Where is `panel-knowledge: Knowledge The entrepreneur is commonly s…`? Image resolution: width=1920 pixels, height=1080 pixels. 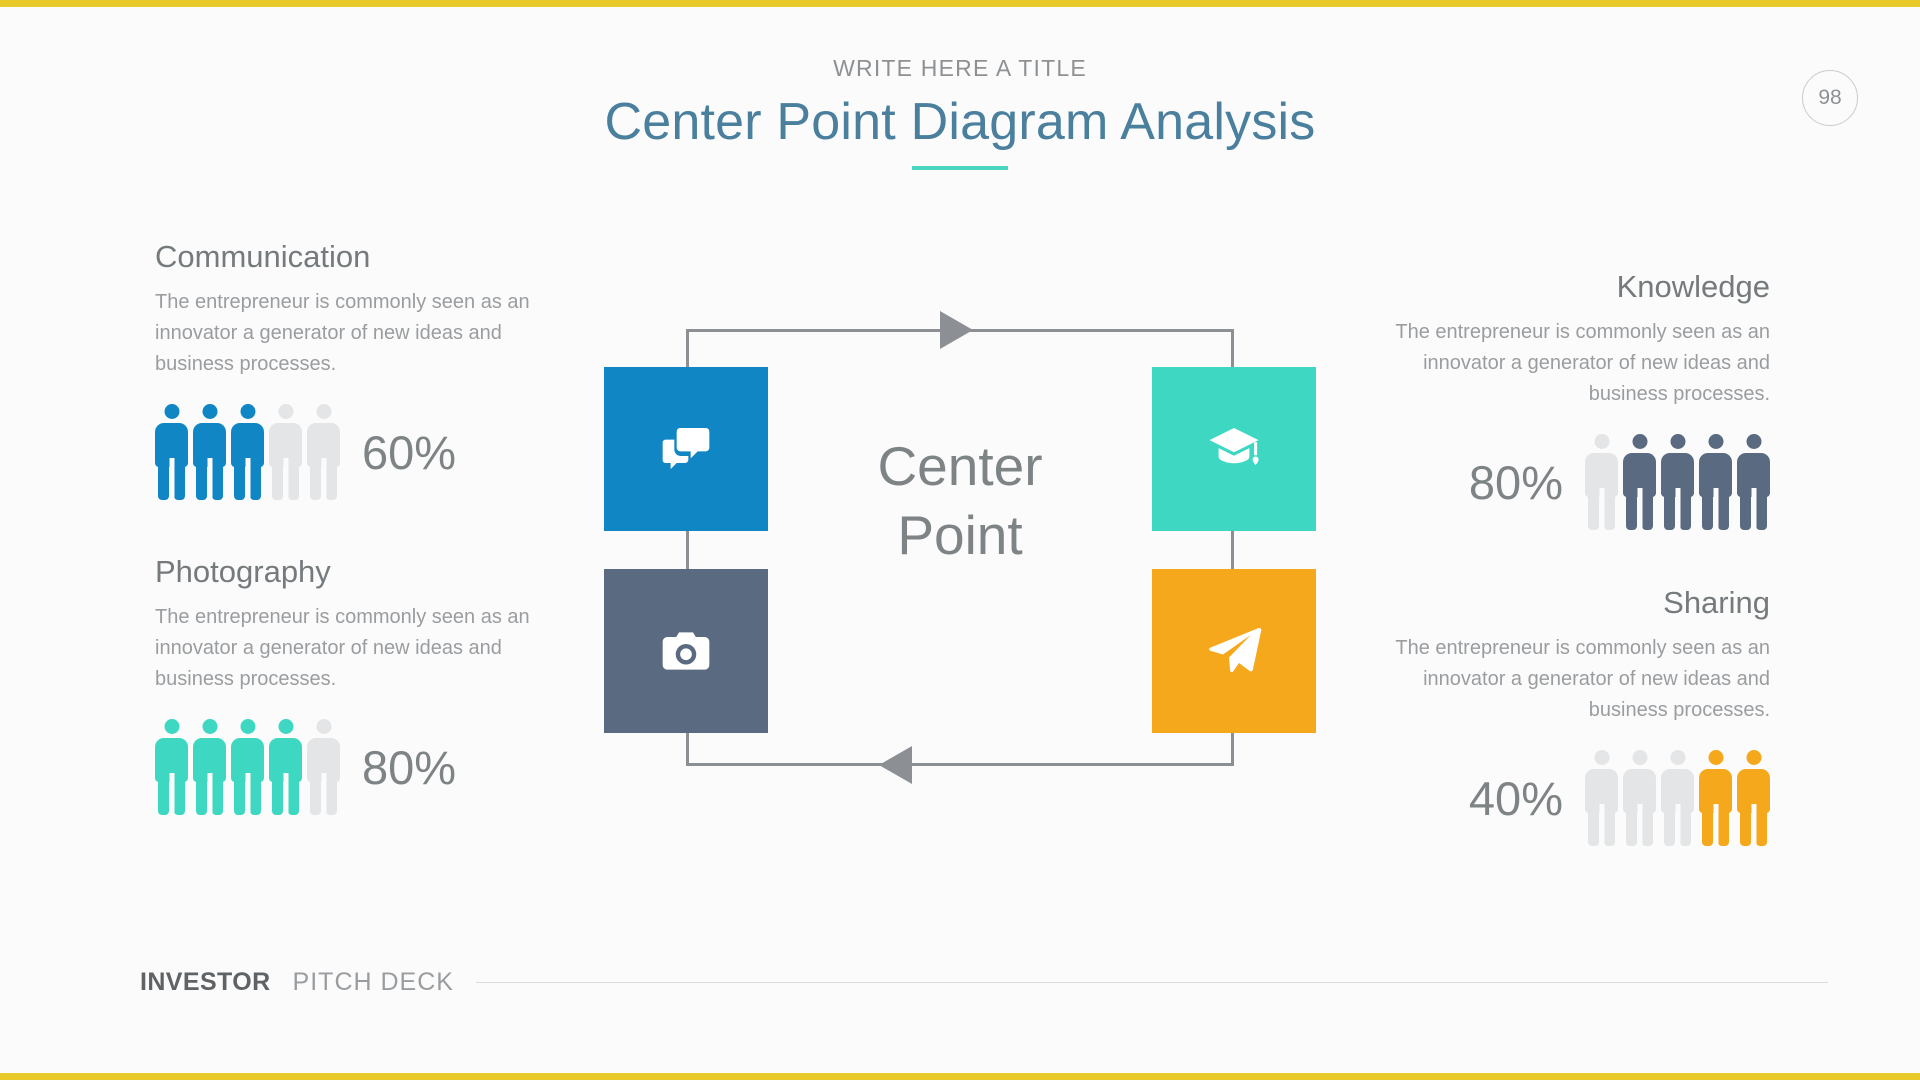 panel-knowledge: Knowledge The entrepreneur is commonly s… is located at coordinates (1565, 399).